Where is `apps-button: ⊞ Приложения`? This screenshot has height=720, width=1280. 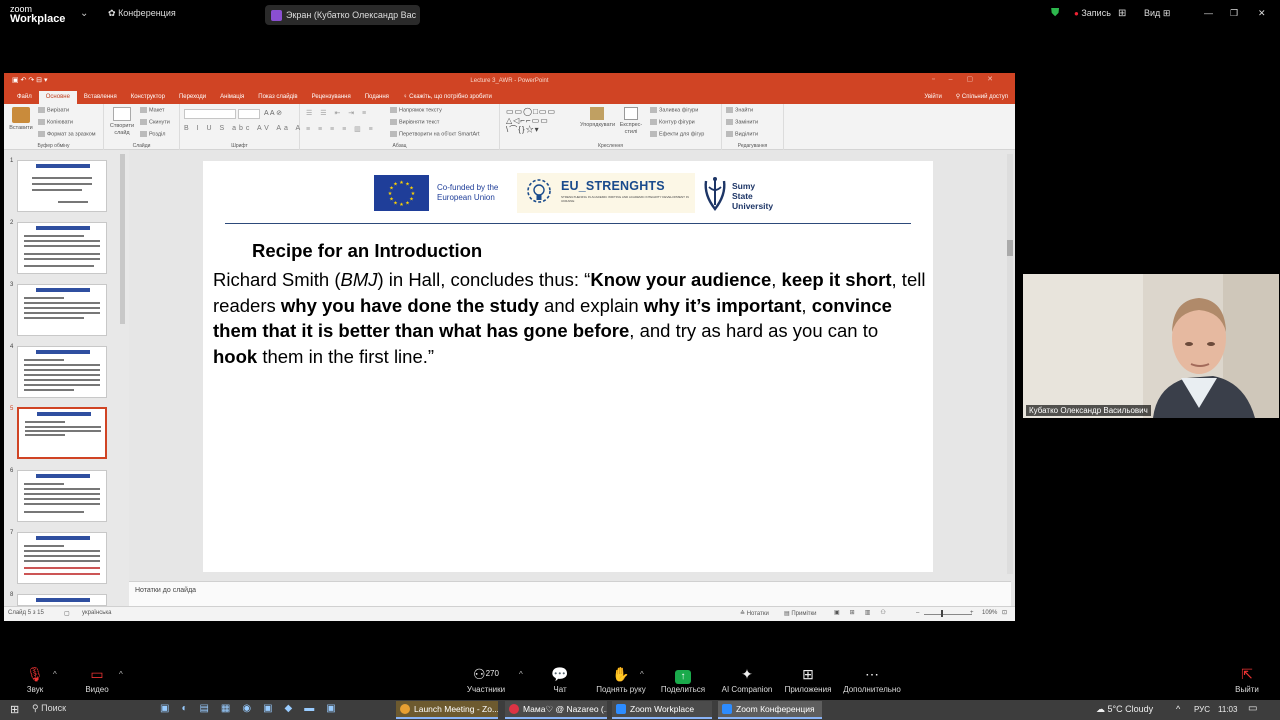
apps-button: ⊞ Приложения is located at coordinates (808, 680).